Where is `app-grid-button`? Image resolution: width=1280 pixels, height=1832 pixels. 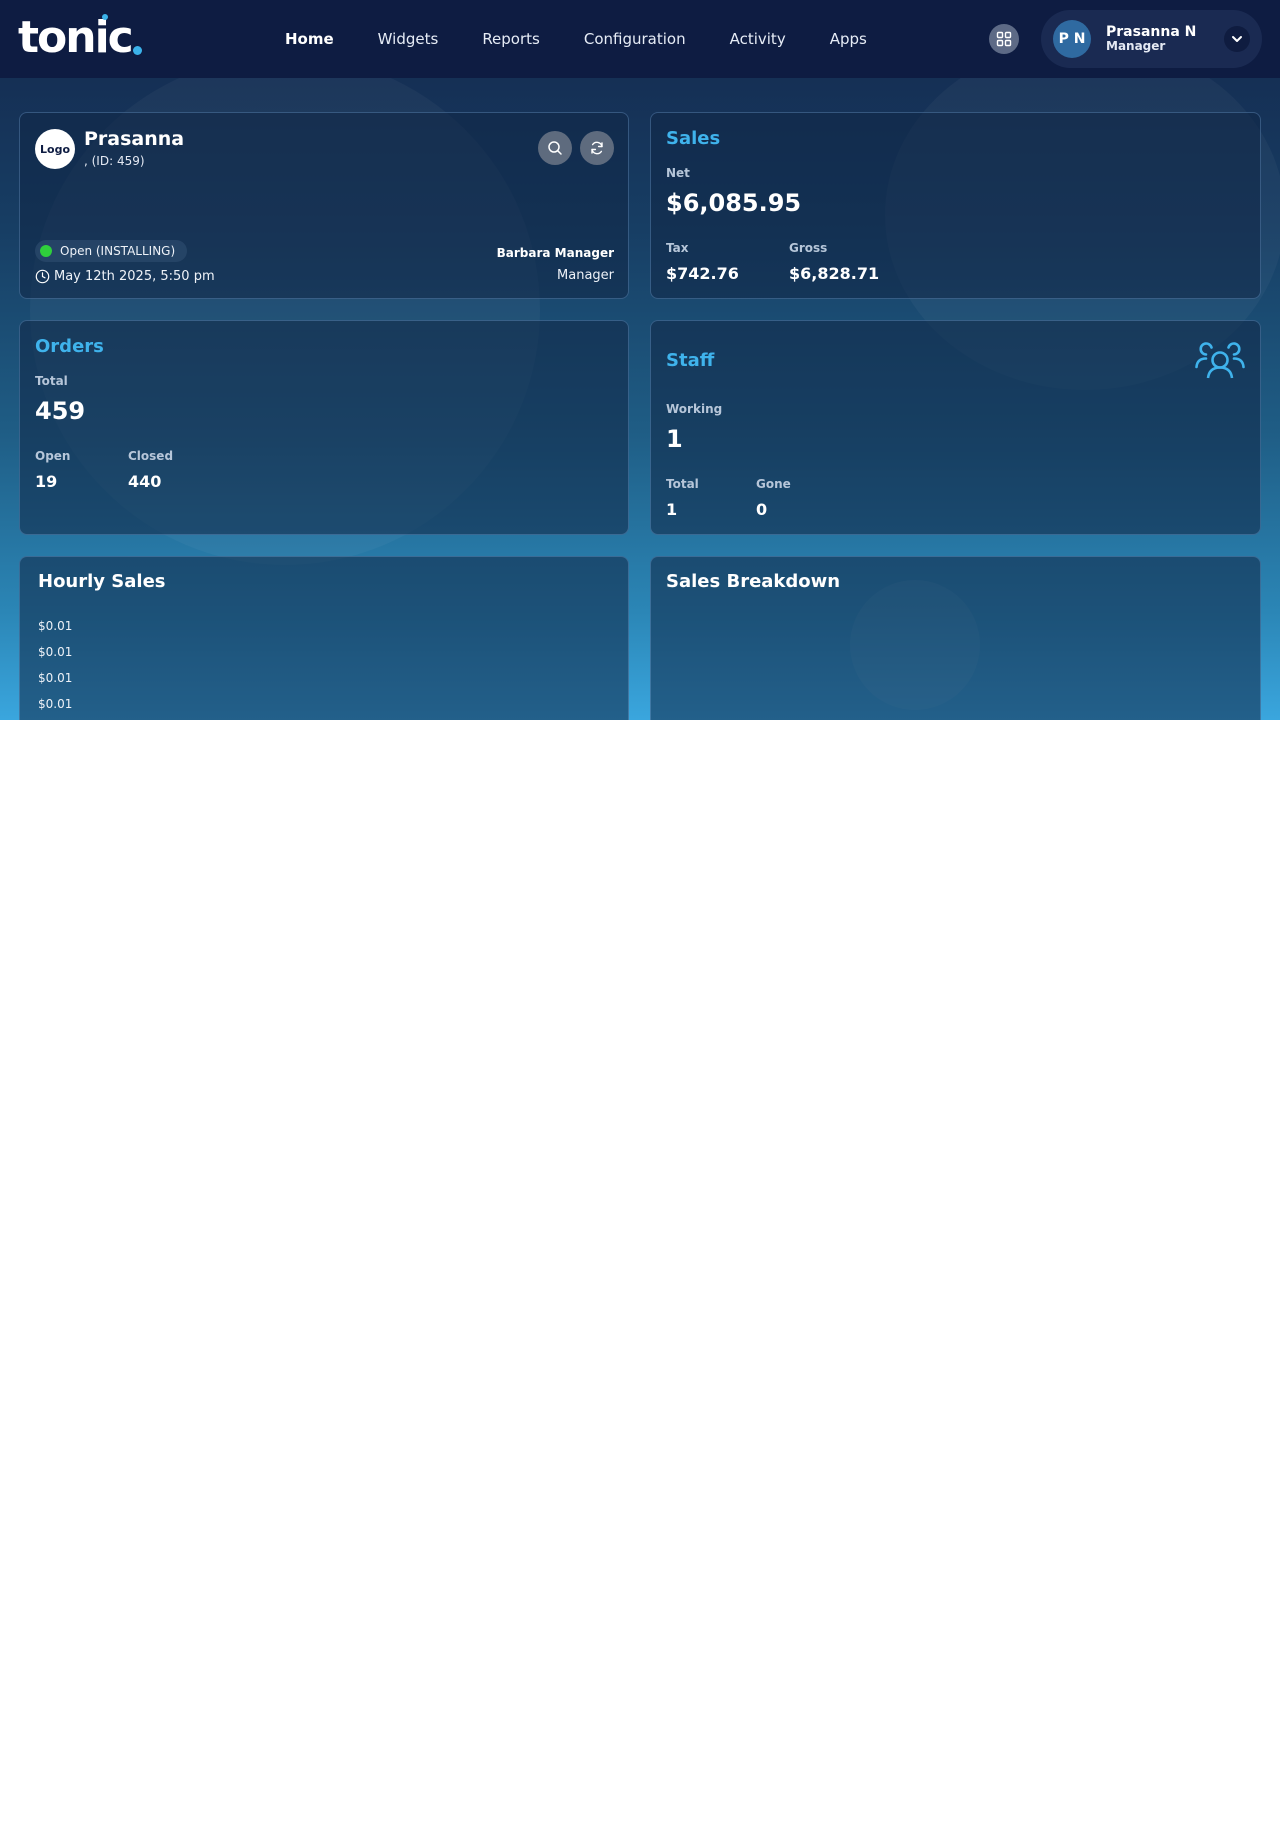
app-grid-button is located at coordinates (1004, 39).